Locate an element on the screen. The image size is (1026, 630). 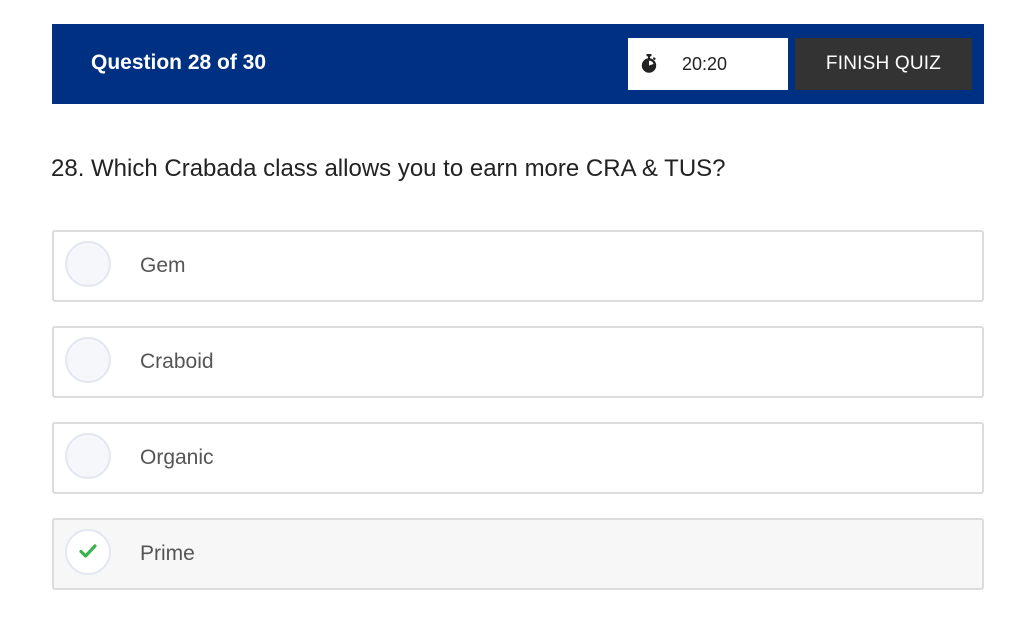
answer-label: Prime is located at coordinates (167, 553).